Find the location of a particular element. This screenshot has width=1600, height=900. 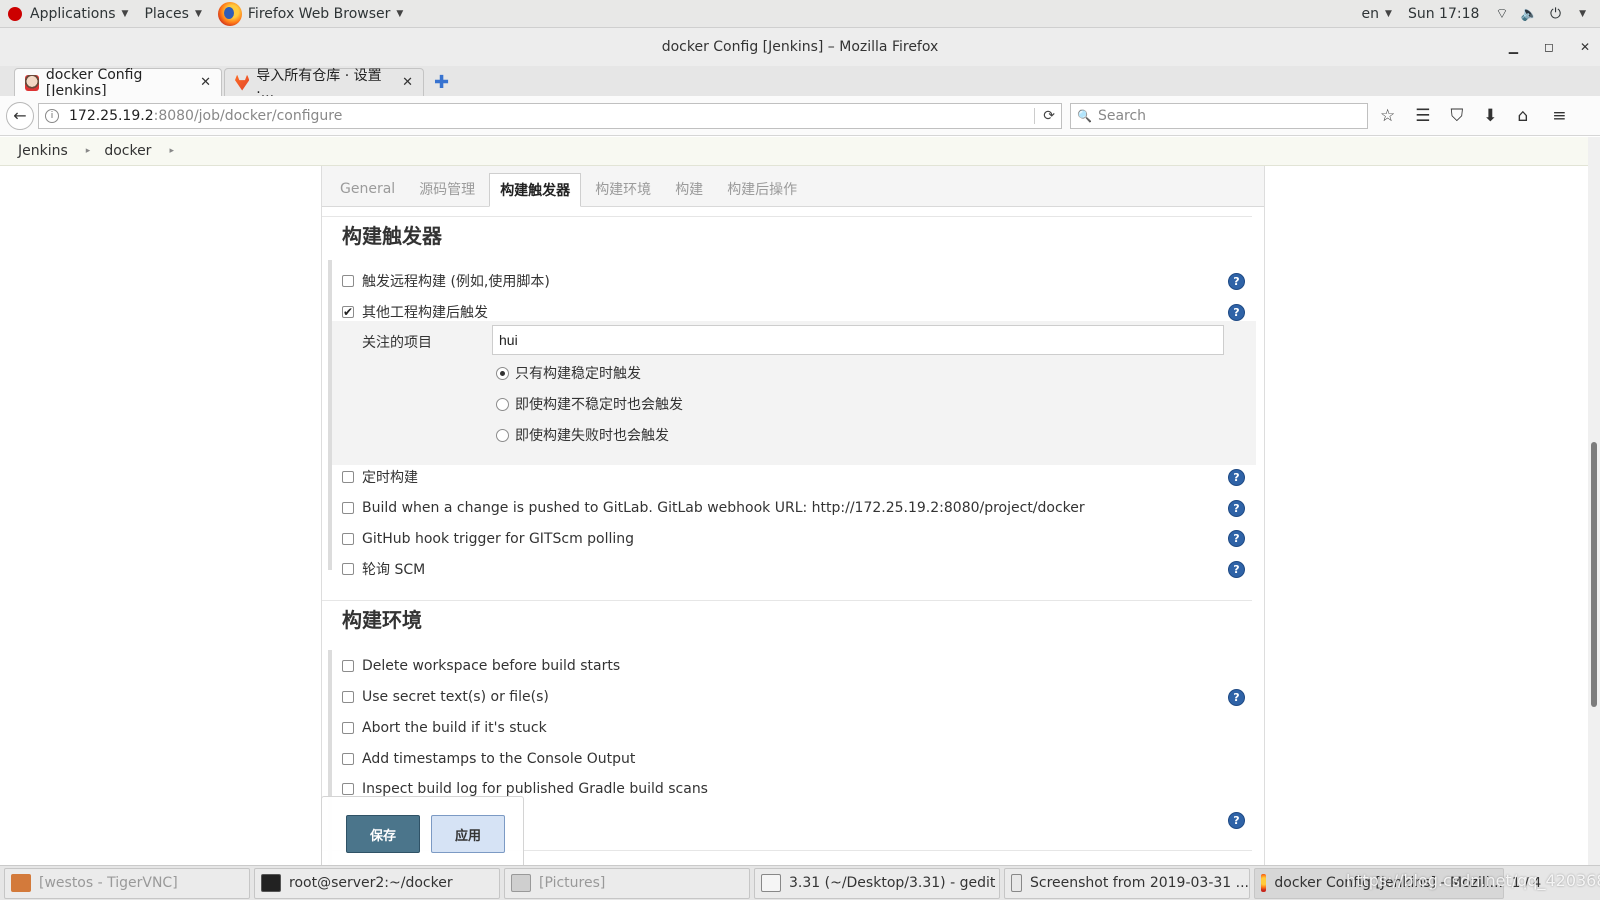

back-button: ← is located at coordinates (20, 115).